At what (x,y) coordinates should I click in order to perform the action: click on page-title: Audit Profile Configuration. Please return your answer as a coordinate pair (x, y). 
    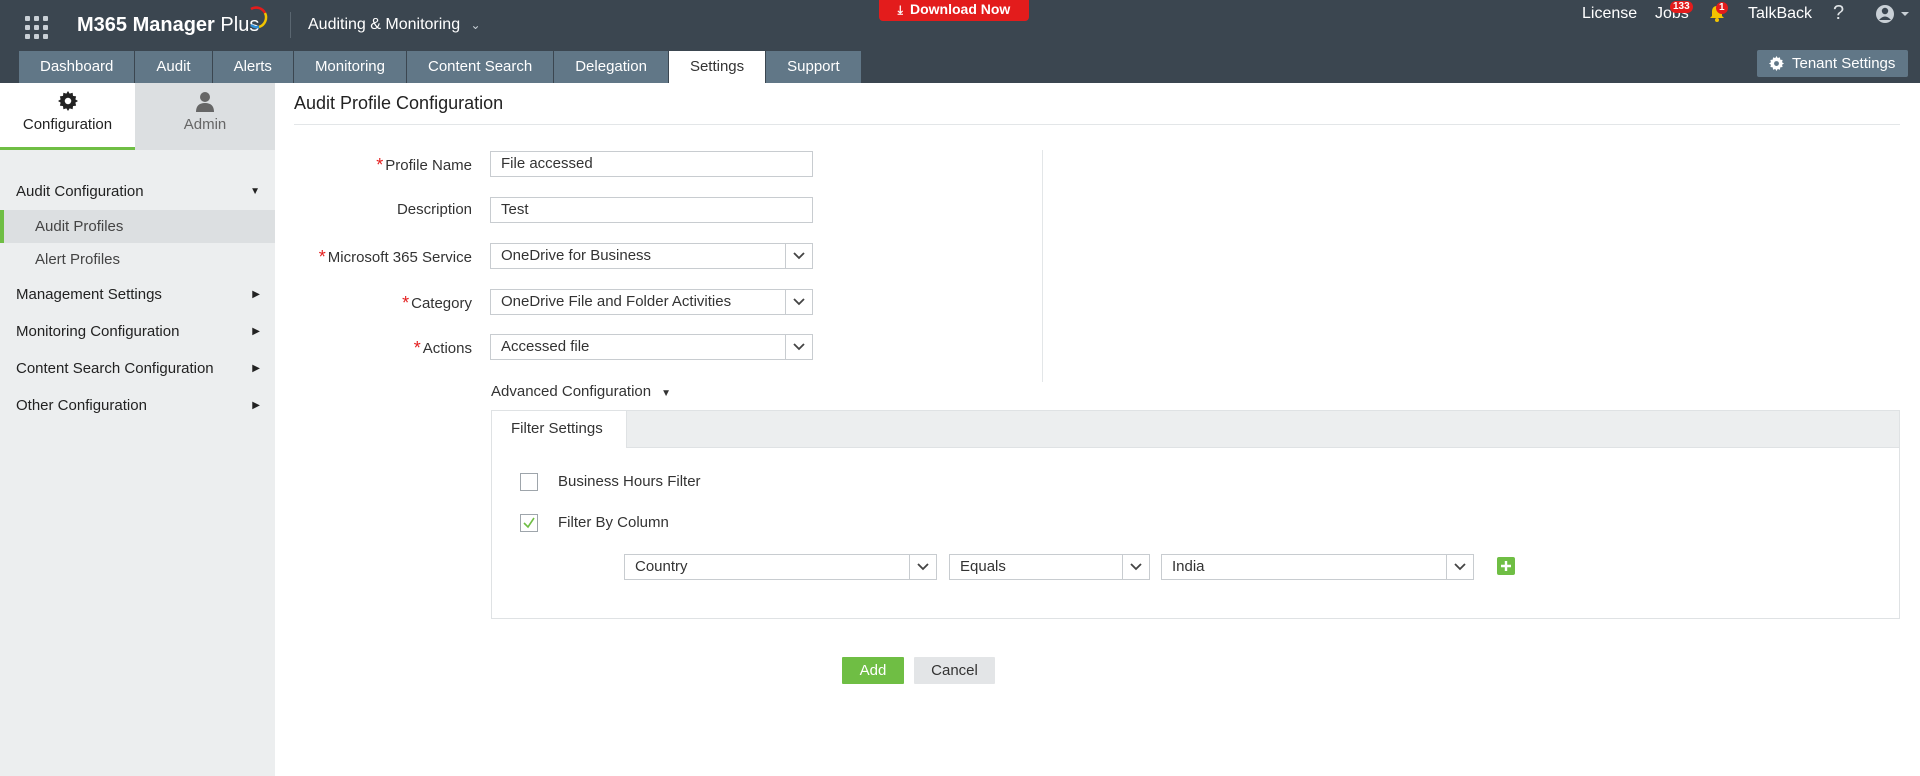
    Looking at the image, I should click on (399, 103).